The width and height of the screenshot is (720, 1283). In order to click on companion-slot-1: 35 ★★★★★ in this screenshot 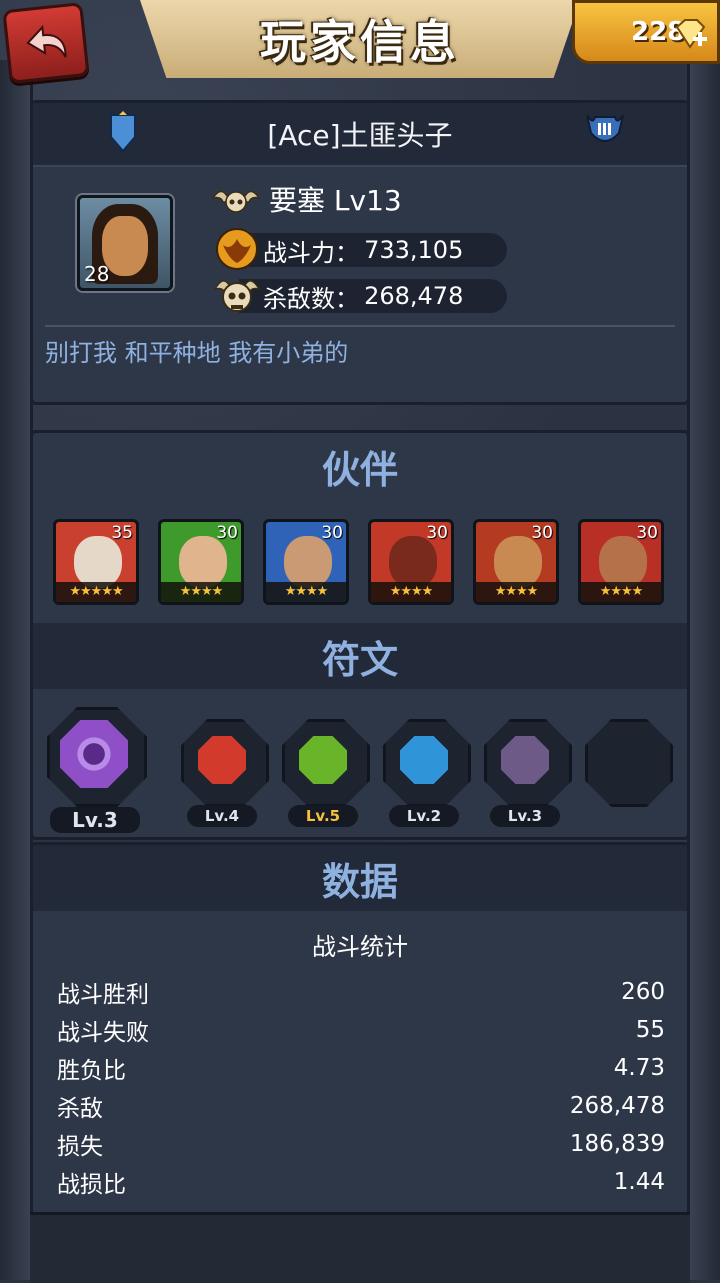, I will do `click(96, 562)`.